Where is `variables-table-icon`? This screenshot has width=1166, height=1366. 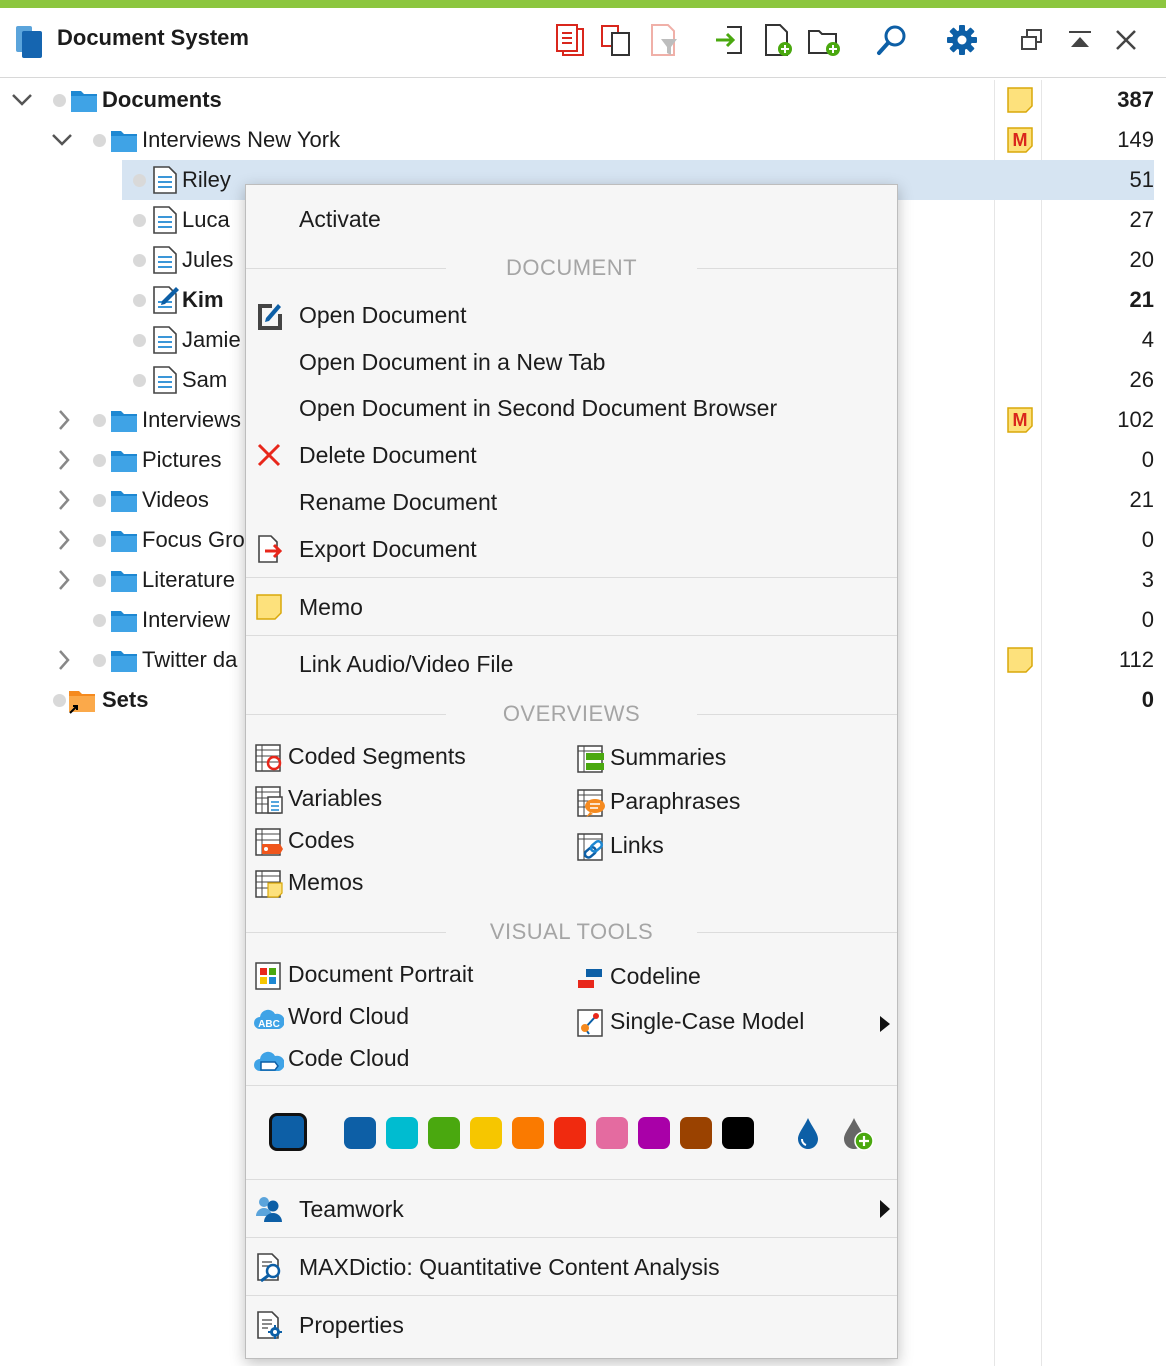 variables-table-icon is located at coordinates (269, 800).